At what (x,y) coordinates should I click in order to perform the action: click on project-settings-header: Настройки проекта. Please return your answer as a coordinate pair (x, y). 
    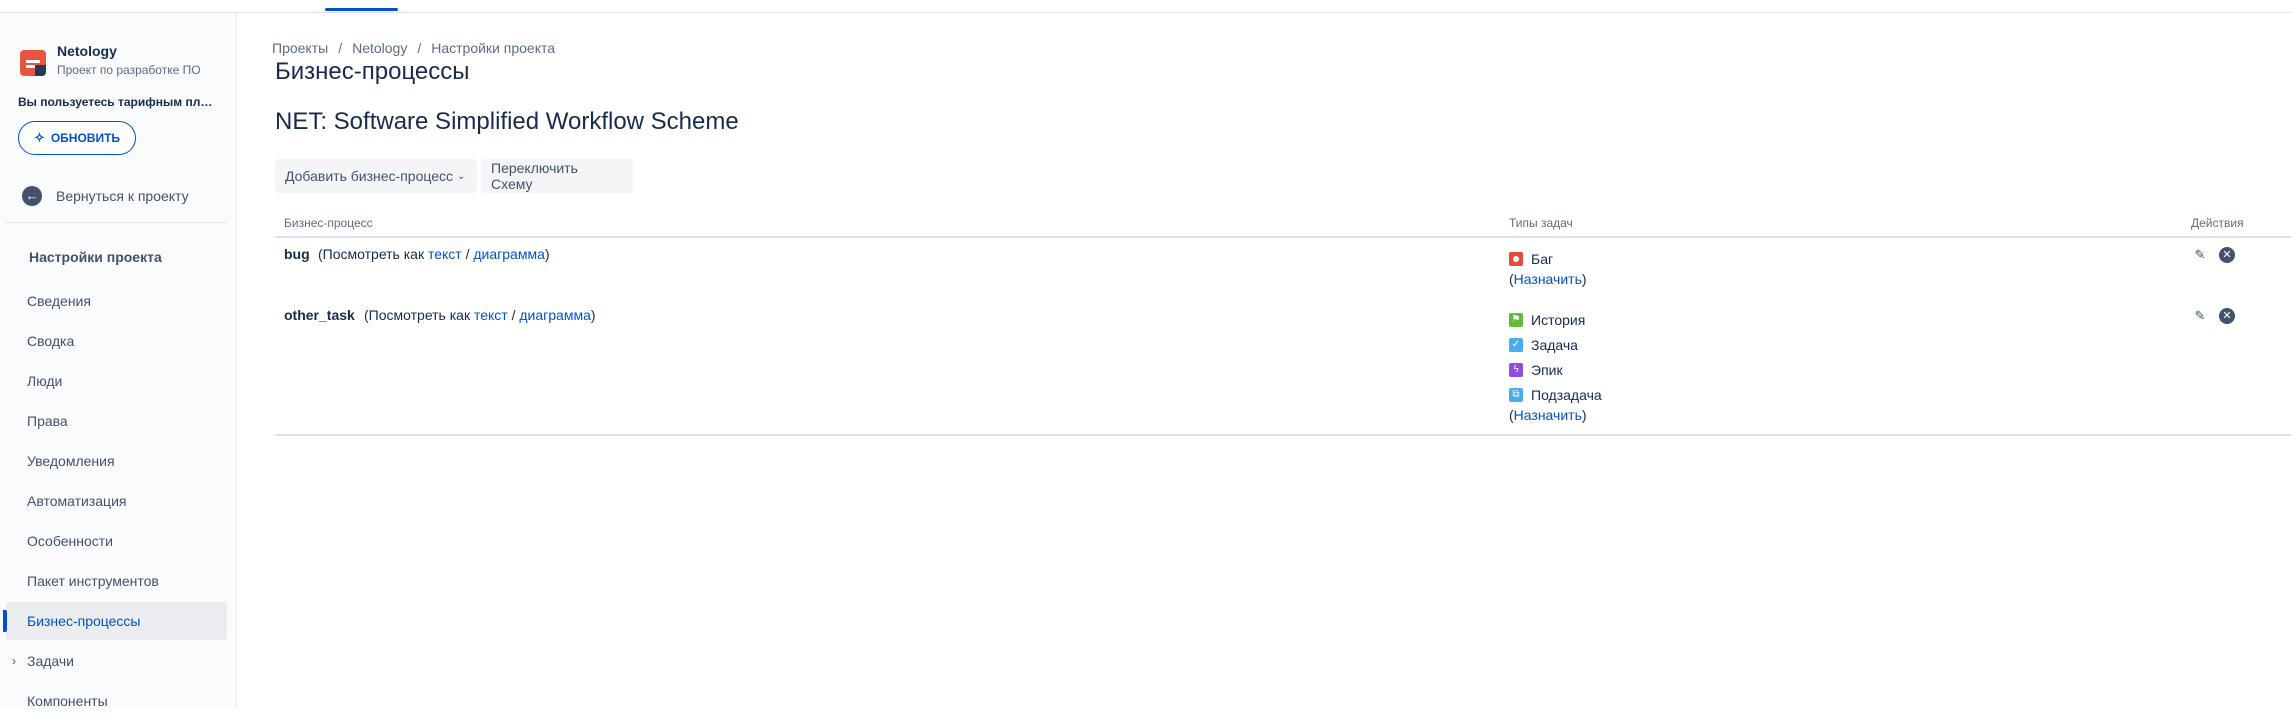
    Looking at the image, I should click on (95, 257).